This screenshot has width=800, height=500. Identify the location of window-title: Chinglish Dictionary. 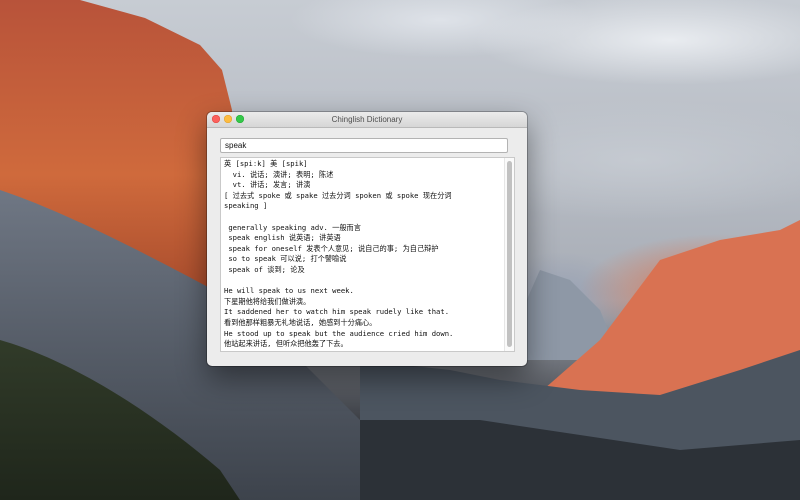
(367, 119).